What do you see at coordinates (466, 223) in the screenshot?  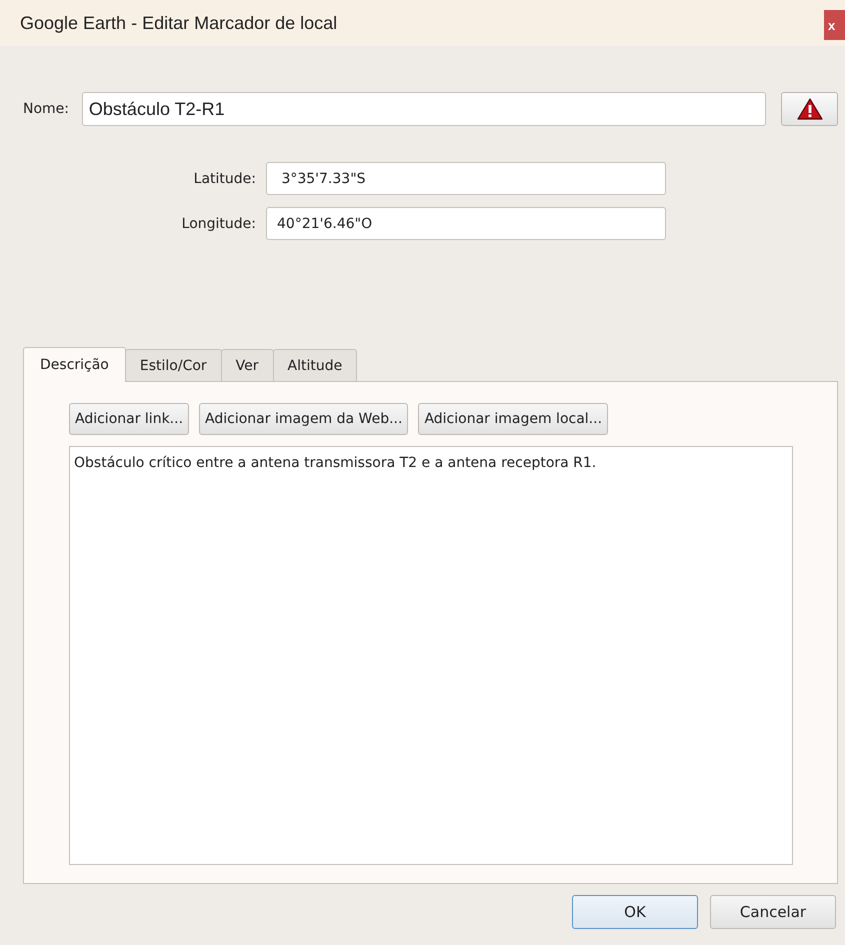 I see `coordinate-field: 40°21'6.46"O` at bounding box center [466, 223].